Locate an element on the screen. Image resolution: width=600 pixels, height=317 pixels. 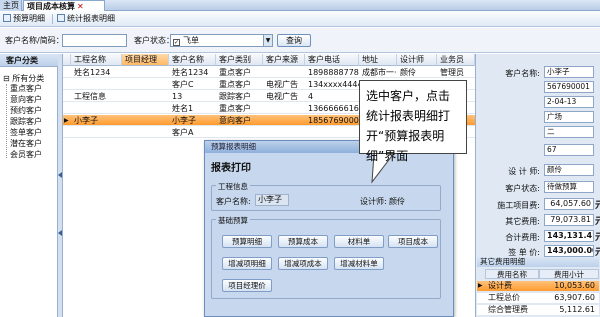
toolbar-divider is located at coordinates (52, 19).